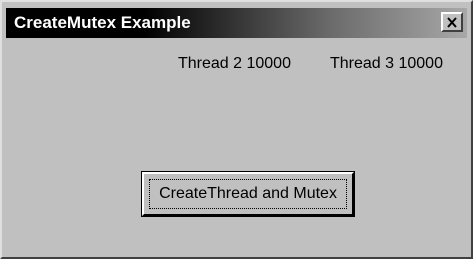 The height and width of the screenshot is (259, 473). What do you see at coordinates (386, 63) in the screenshot?
I see `thread-3-status: Thread 3 10000` at bounding box center [386, 63].